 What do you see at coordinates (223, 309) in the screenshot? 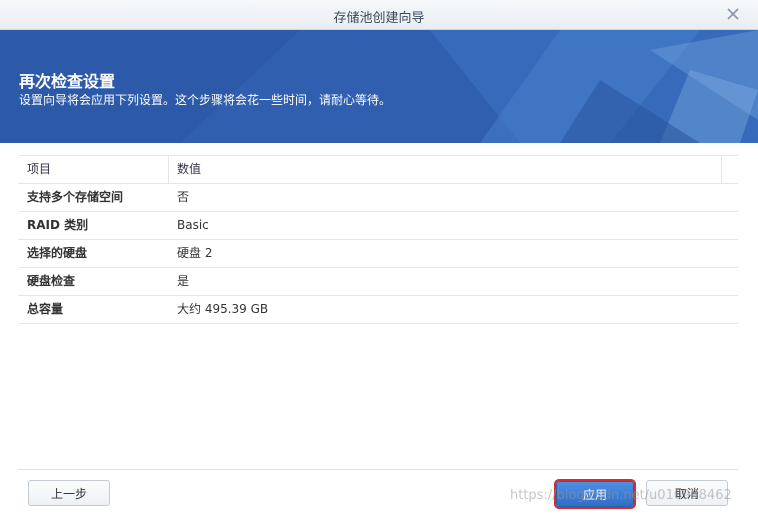
I see `row-value: 大约 495.39 GB` at bounding box center [223, 309].